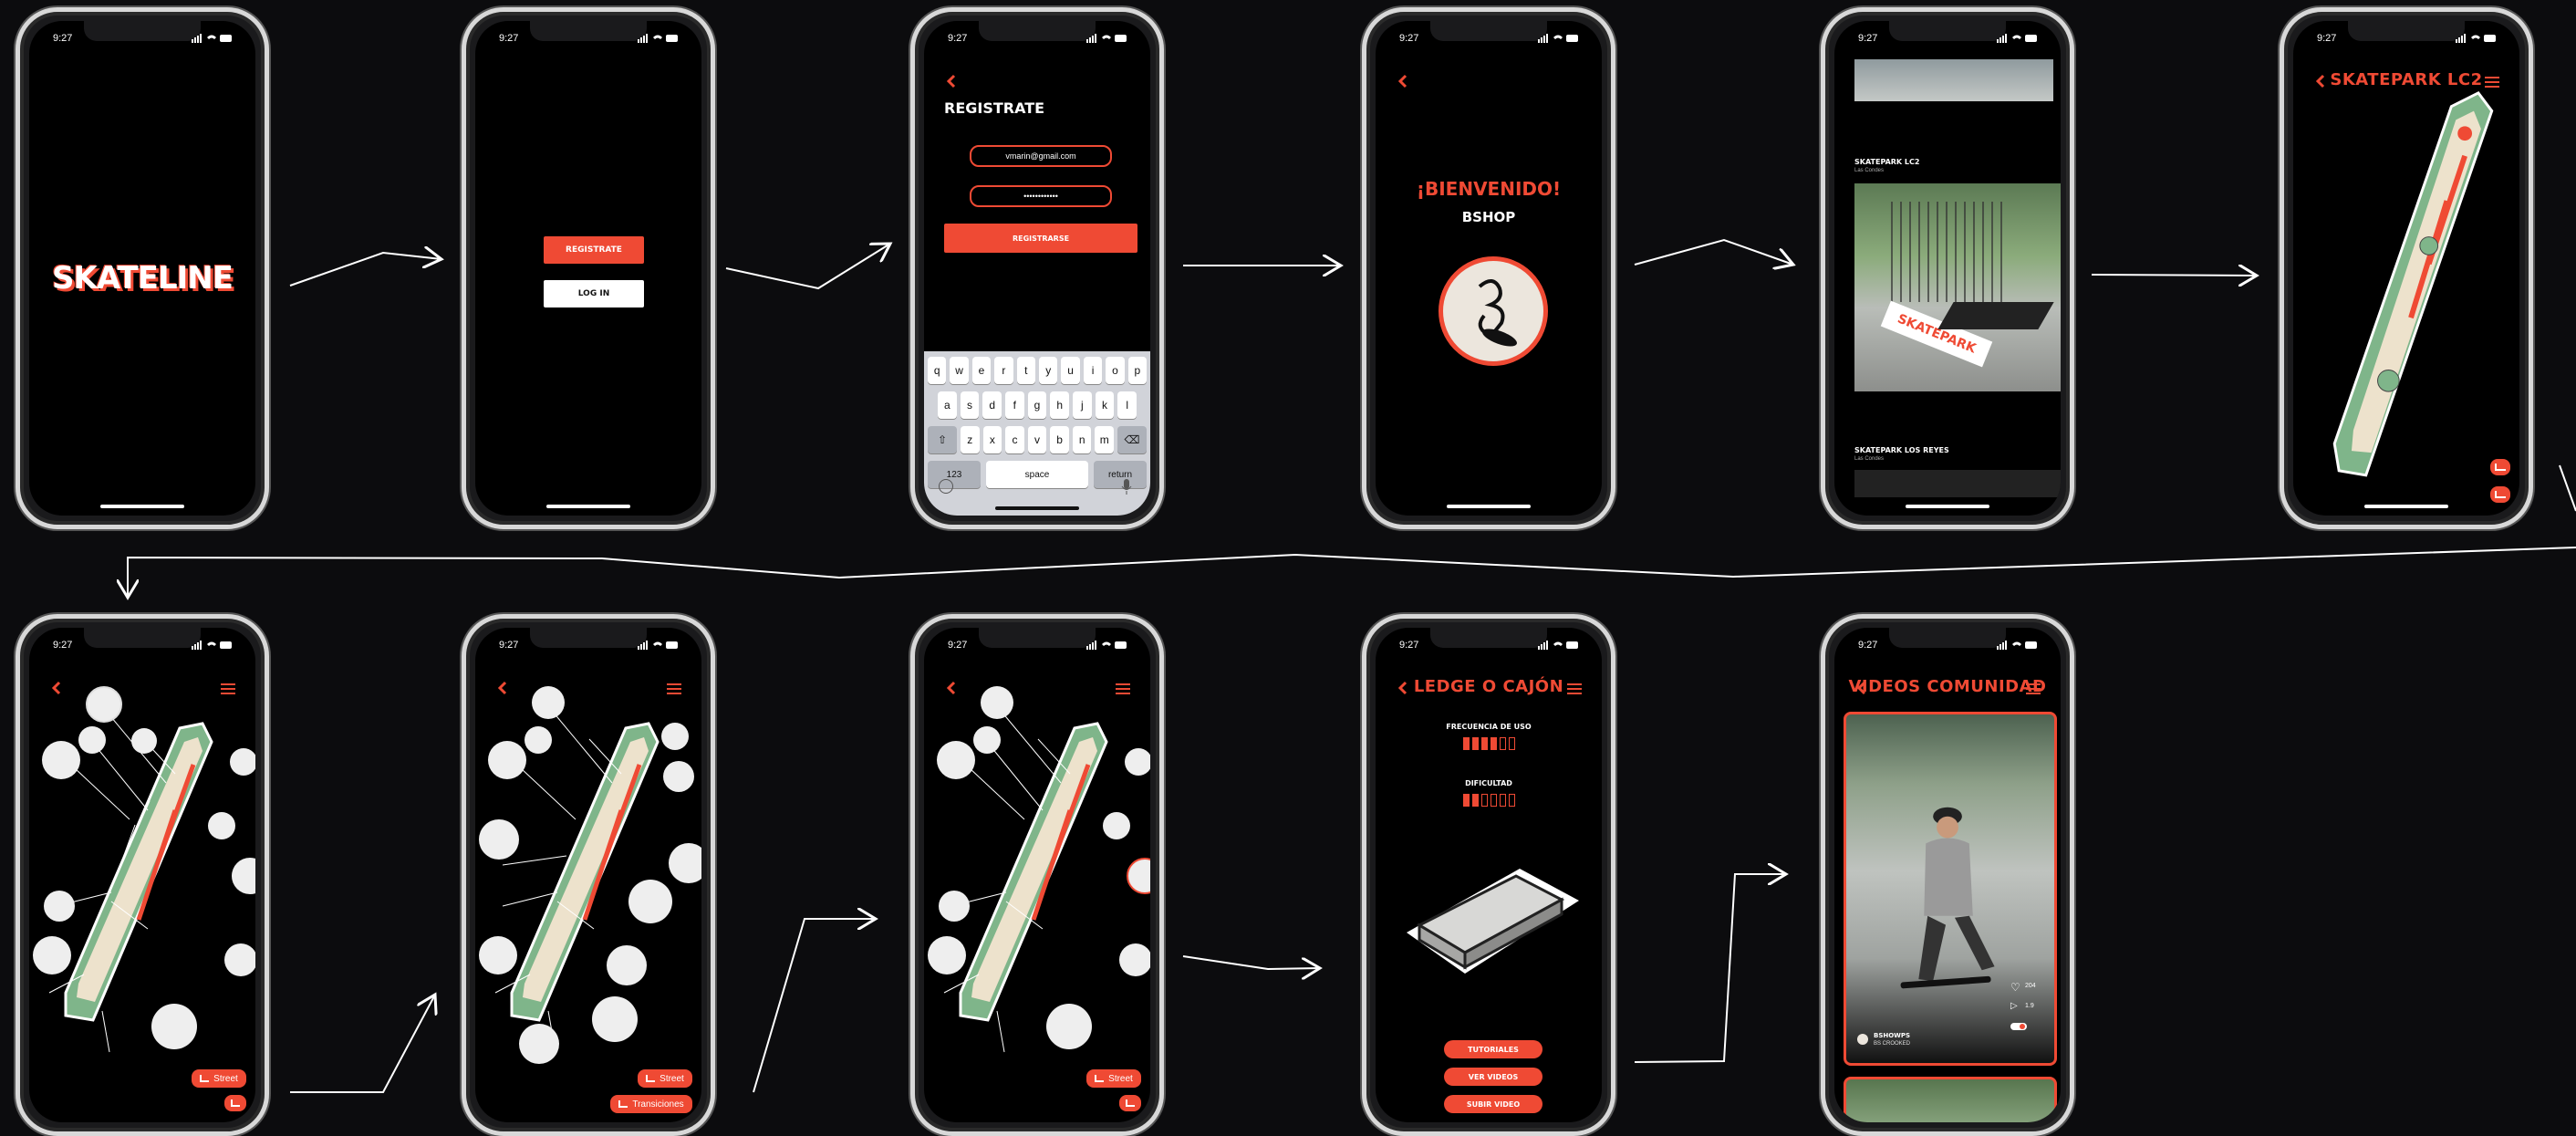  Describe the element at coordinates (1958, 287) in the screenshot. I see `park-photo: SKATEPARK` at that location.